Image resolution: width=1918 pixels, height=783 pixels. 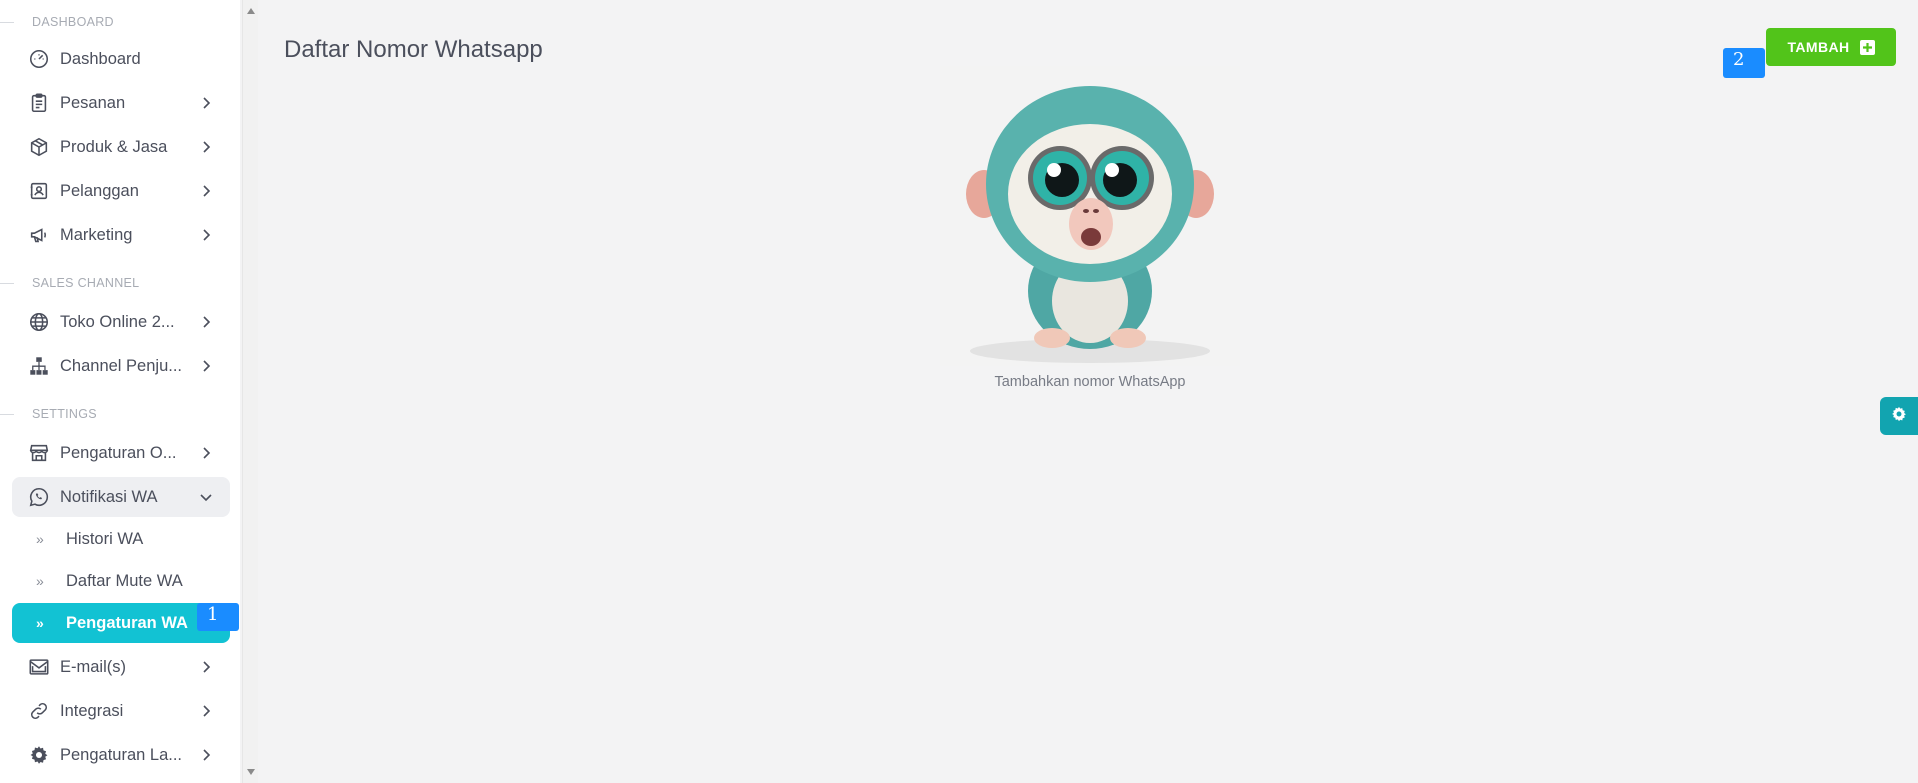 I want to click on sidebar-item-marketing: Marketing, so click(x=121, y=235).